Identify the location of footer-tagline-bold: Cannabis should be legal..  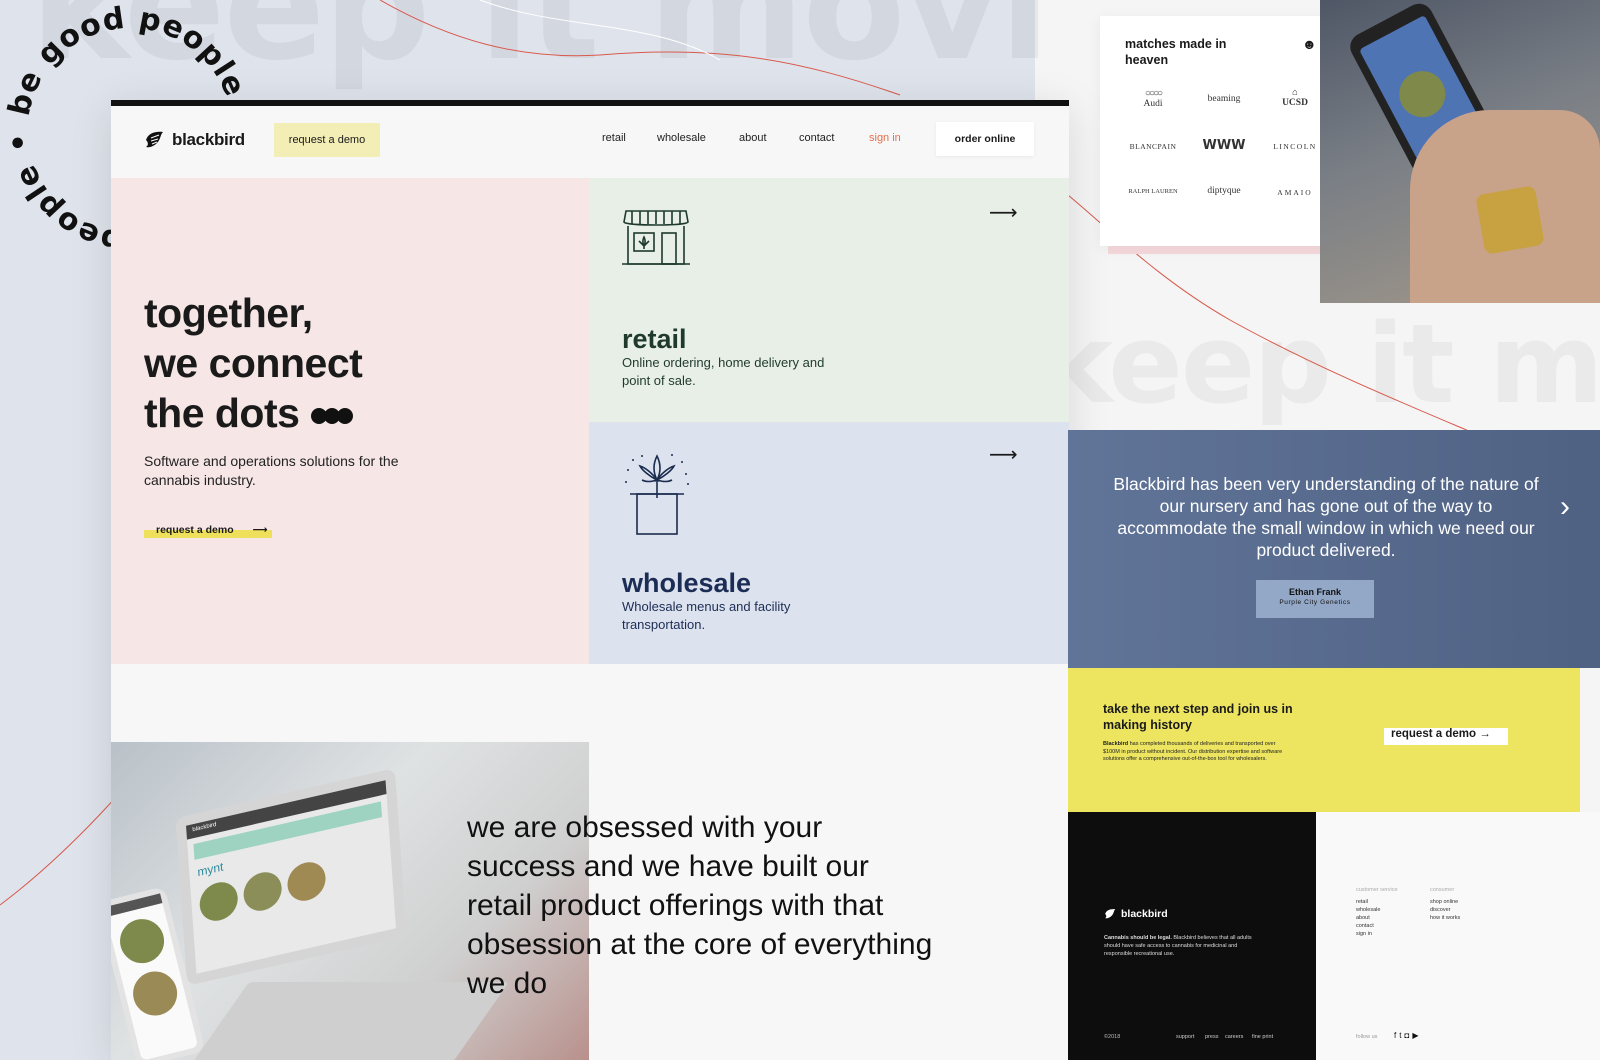
(1138, 938).